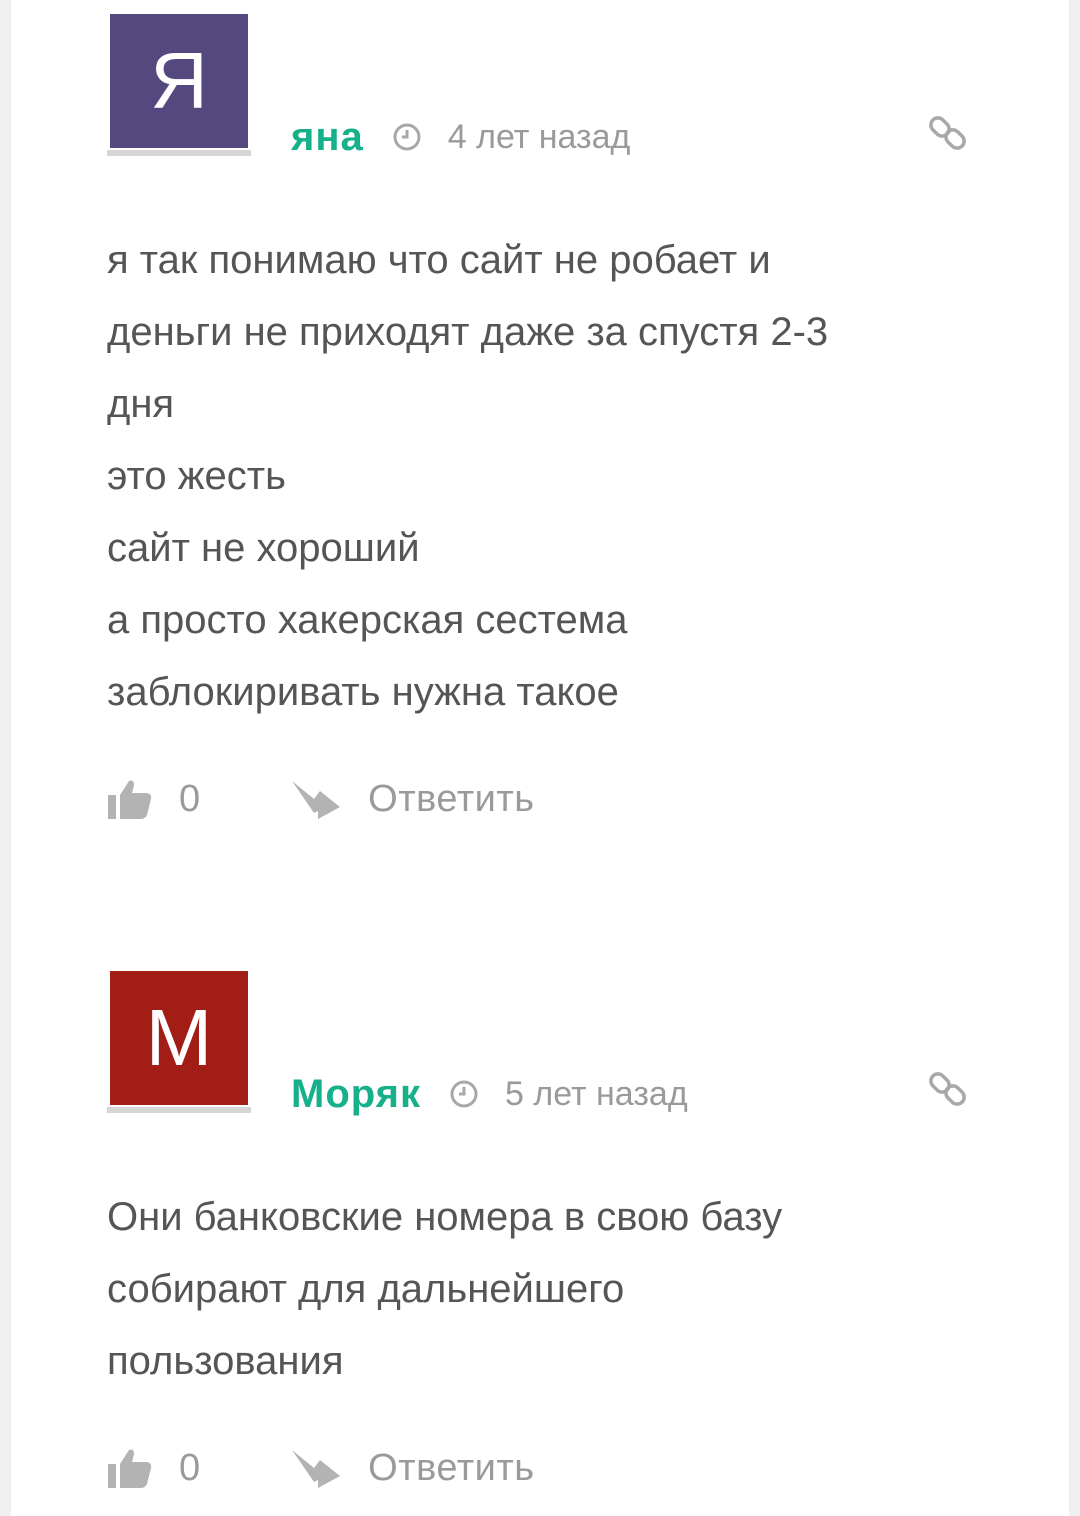  I want to click on comment-line: заблокиривать нужна такое, so click(363, 692).